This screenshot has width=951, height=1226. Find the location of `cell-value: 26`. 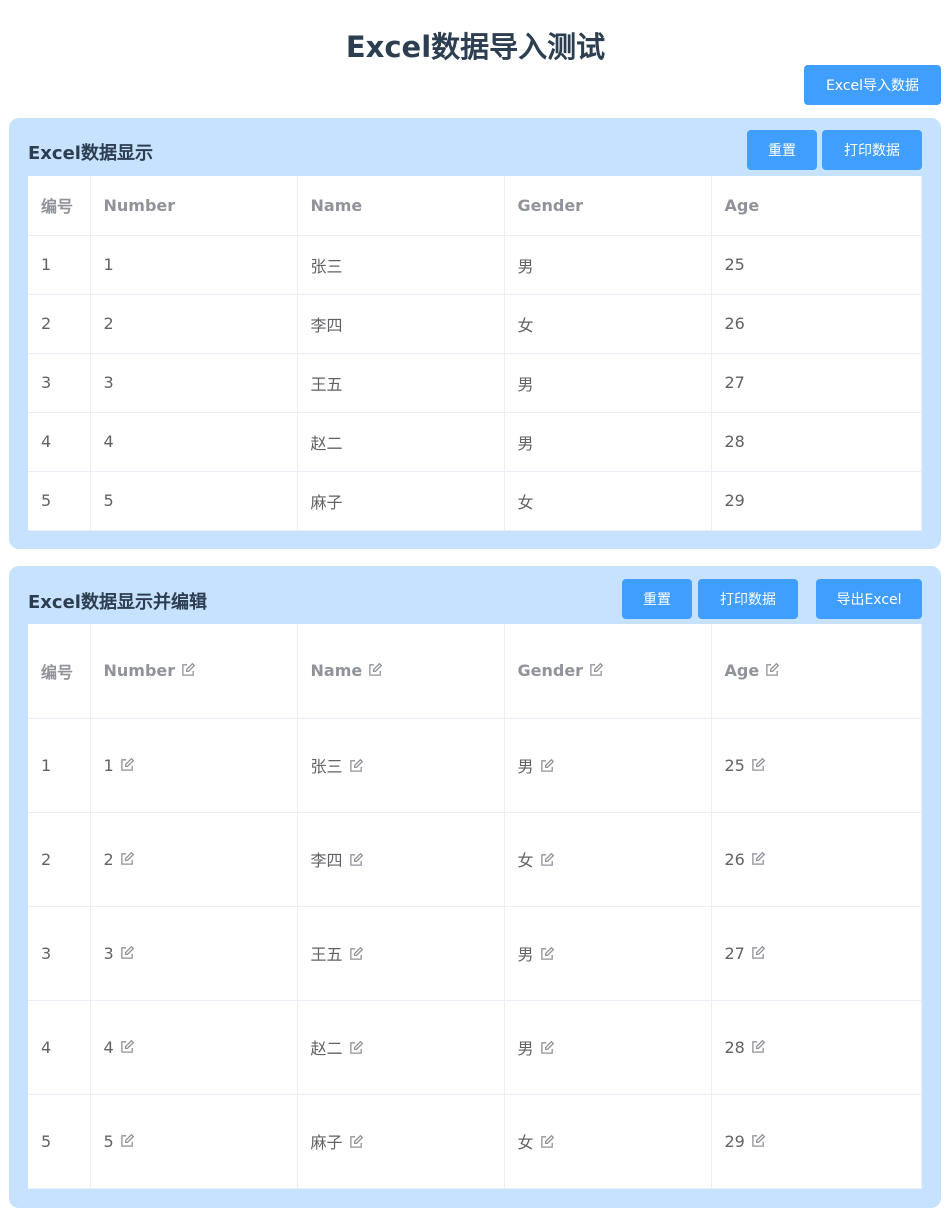

cell-value: 26 is located at coordinates (734, 859).